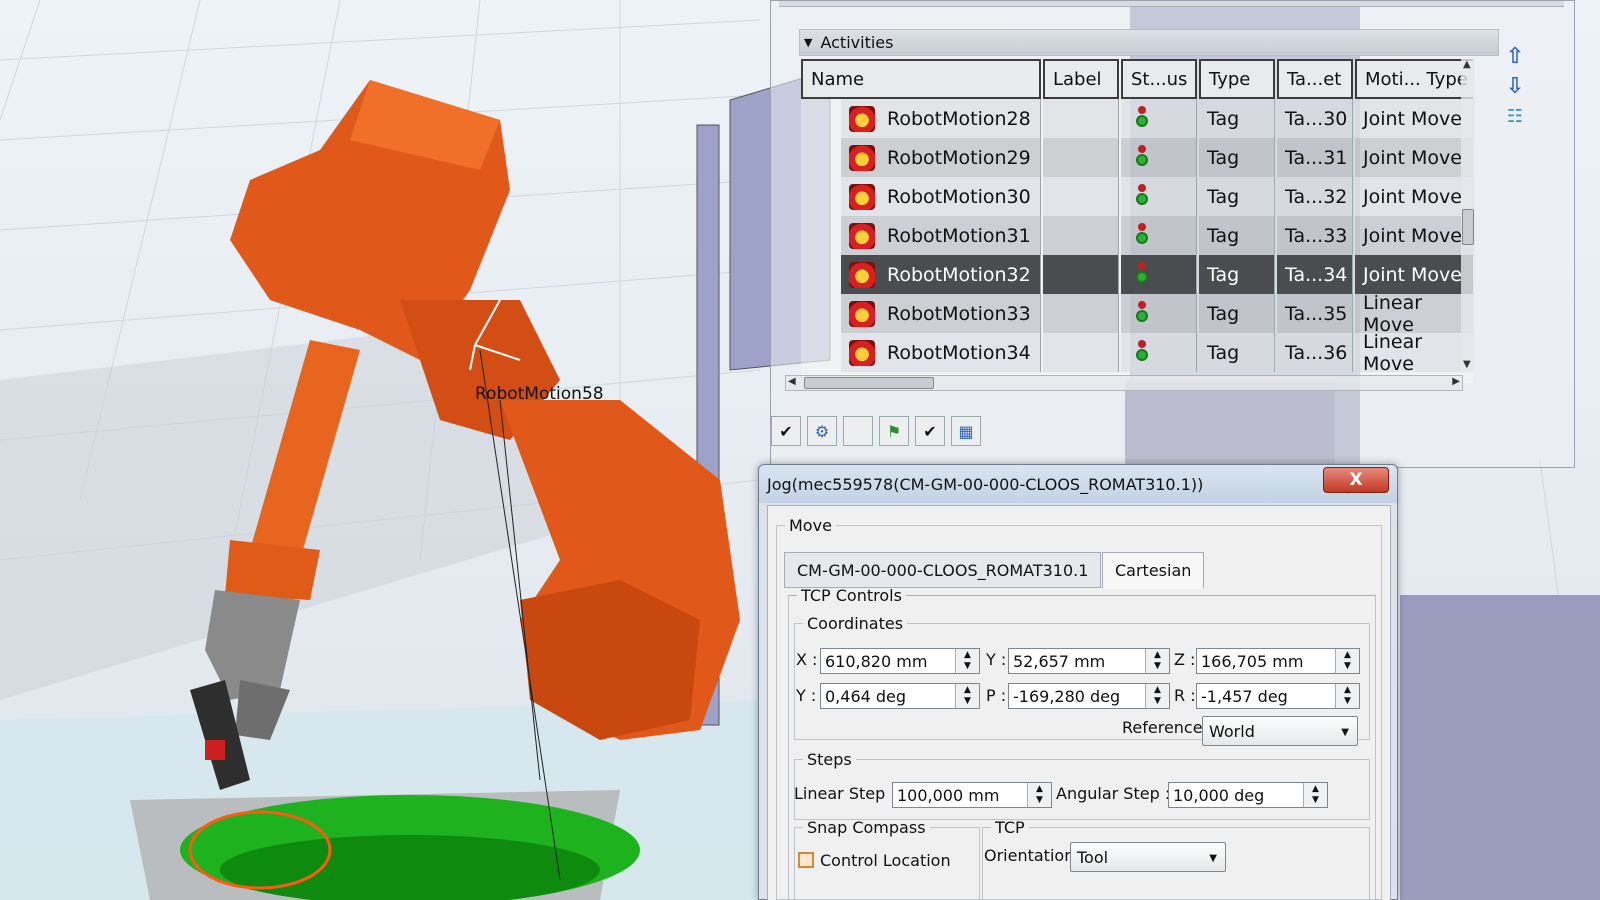 This screenshot has height=900, width=1600. Describe the element at coordinates (941, 118) in the screenshot. I see `cell-name: RobotMotion28` at that location.